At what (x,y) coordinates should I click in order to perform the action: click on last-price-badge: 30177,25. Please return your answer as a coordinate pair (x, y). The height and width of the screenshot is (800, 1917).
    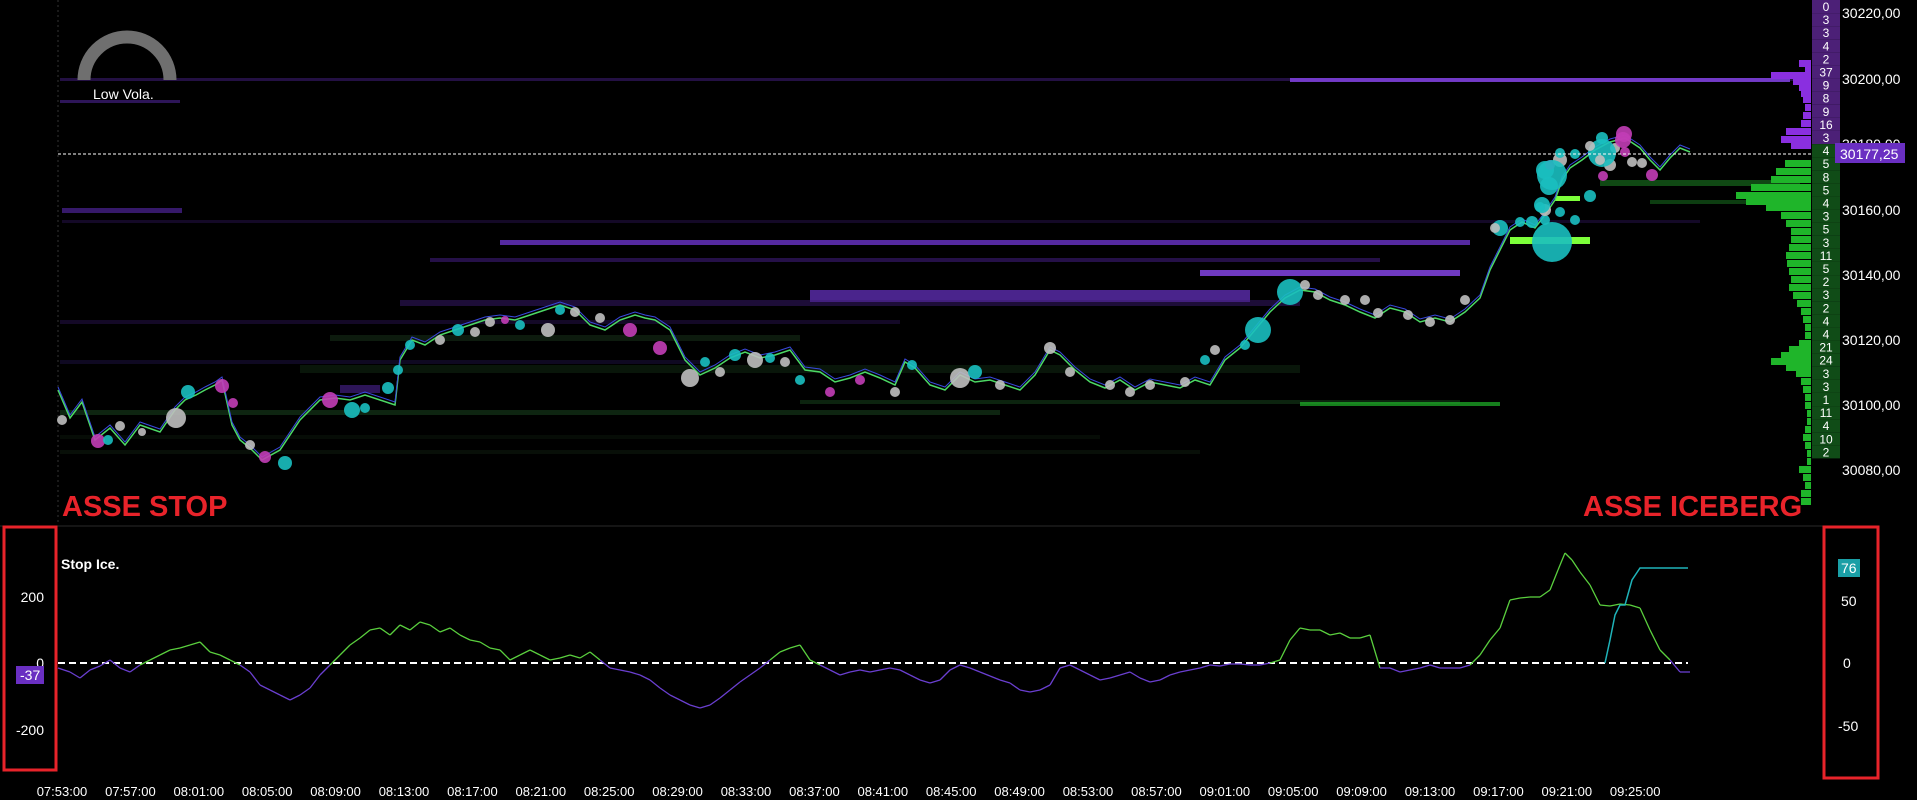
    Looking at the image, I should click on (1870, 153).